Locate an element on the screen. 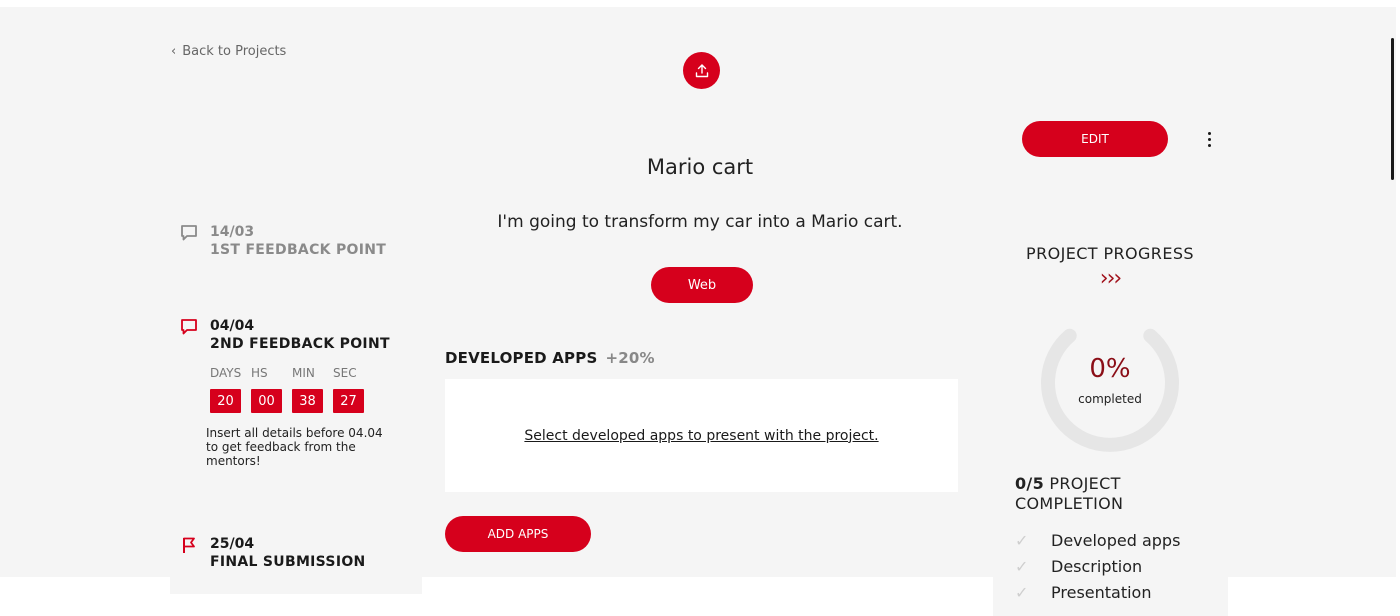 The width and height of the screenshot is (1400, 616). project-progress-title: PROJECT PROGRESS is located at coordinates (1110, 253).